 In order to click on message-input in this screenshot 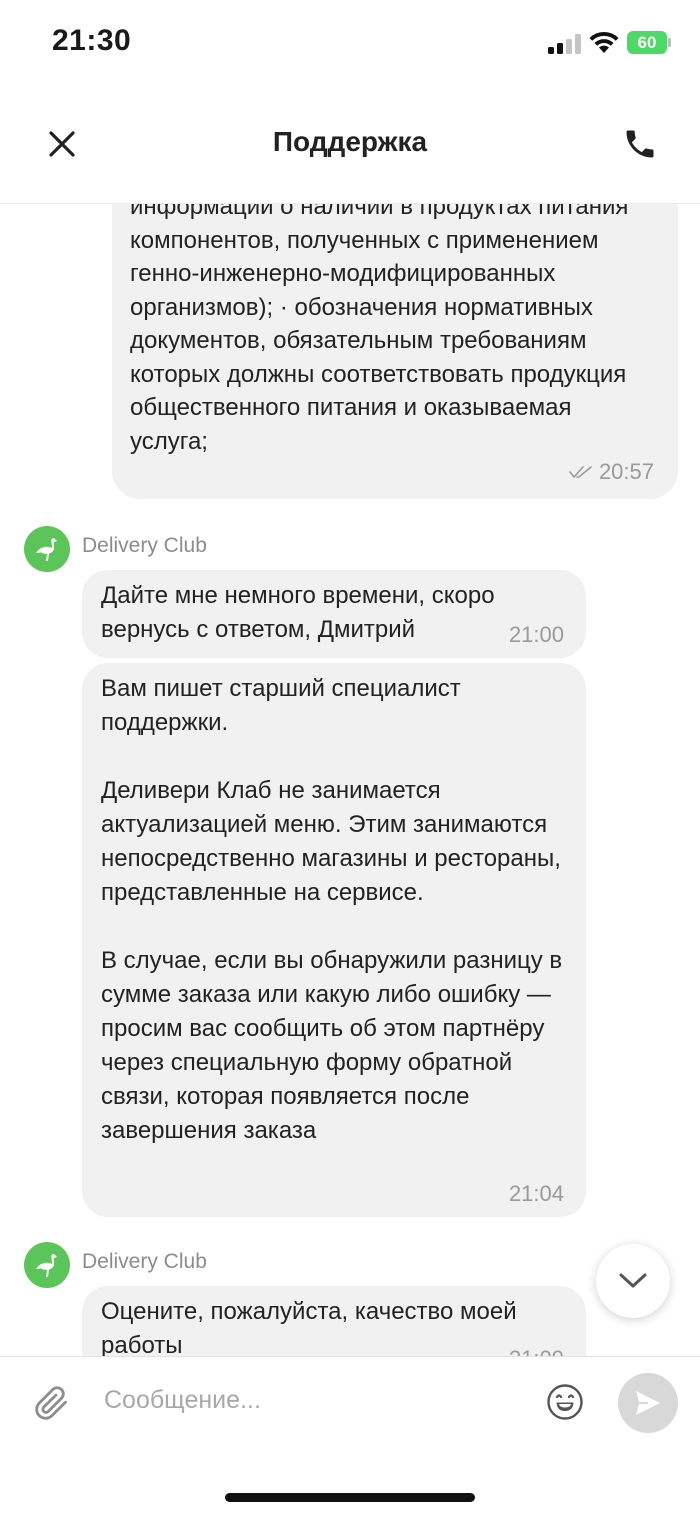, I will do `click(314, 1400)`.